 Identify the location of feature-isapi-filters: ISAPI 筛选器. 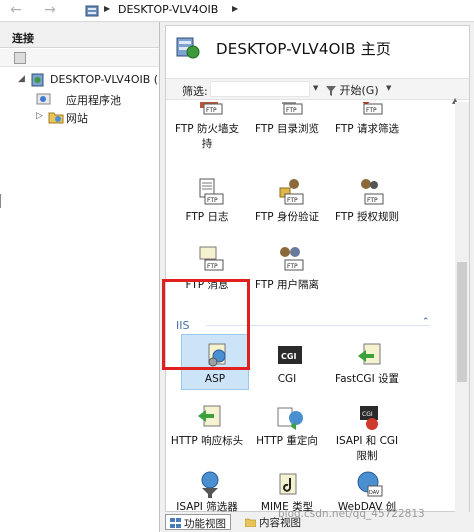
(206, 491).